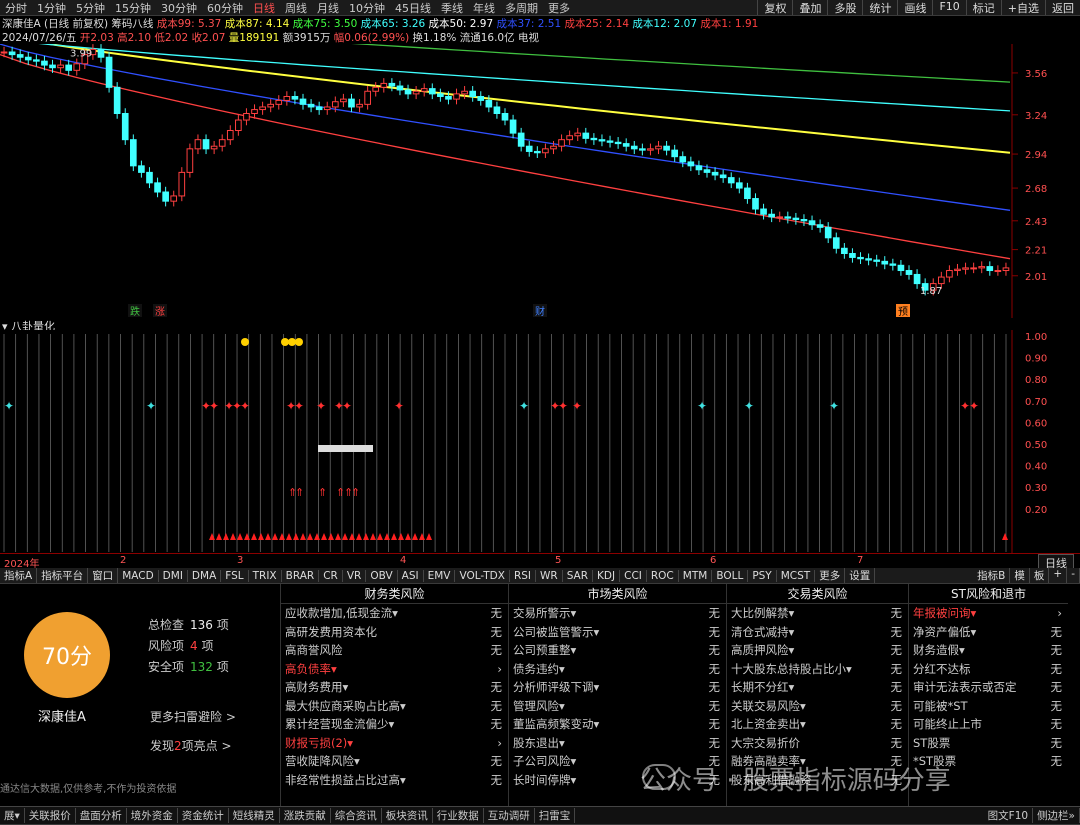 The width and height of the screenshot is (1080, 825). Describe the element at coordinates (394, 650) in the screenshot. I see `risk-row: 高商誉风险 无` at that location.